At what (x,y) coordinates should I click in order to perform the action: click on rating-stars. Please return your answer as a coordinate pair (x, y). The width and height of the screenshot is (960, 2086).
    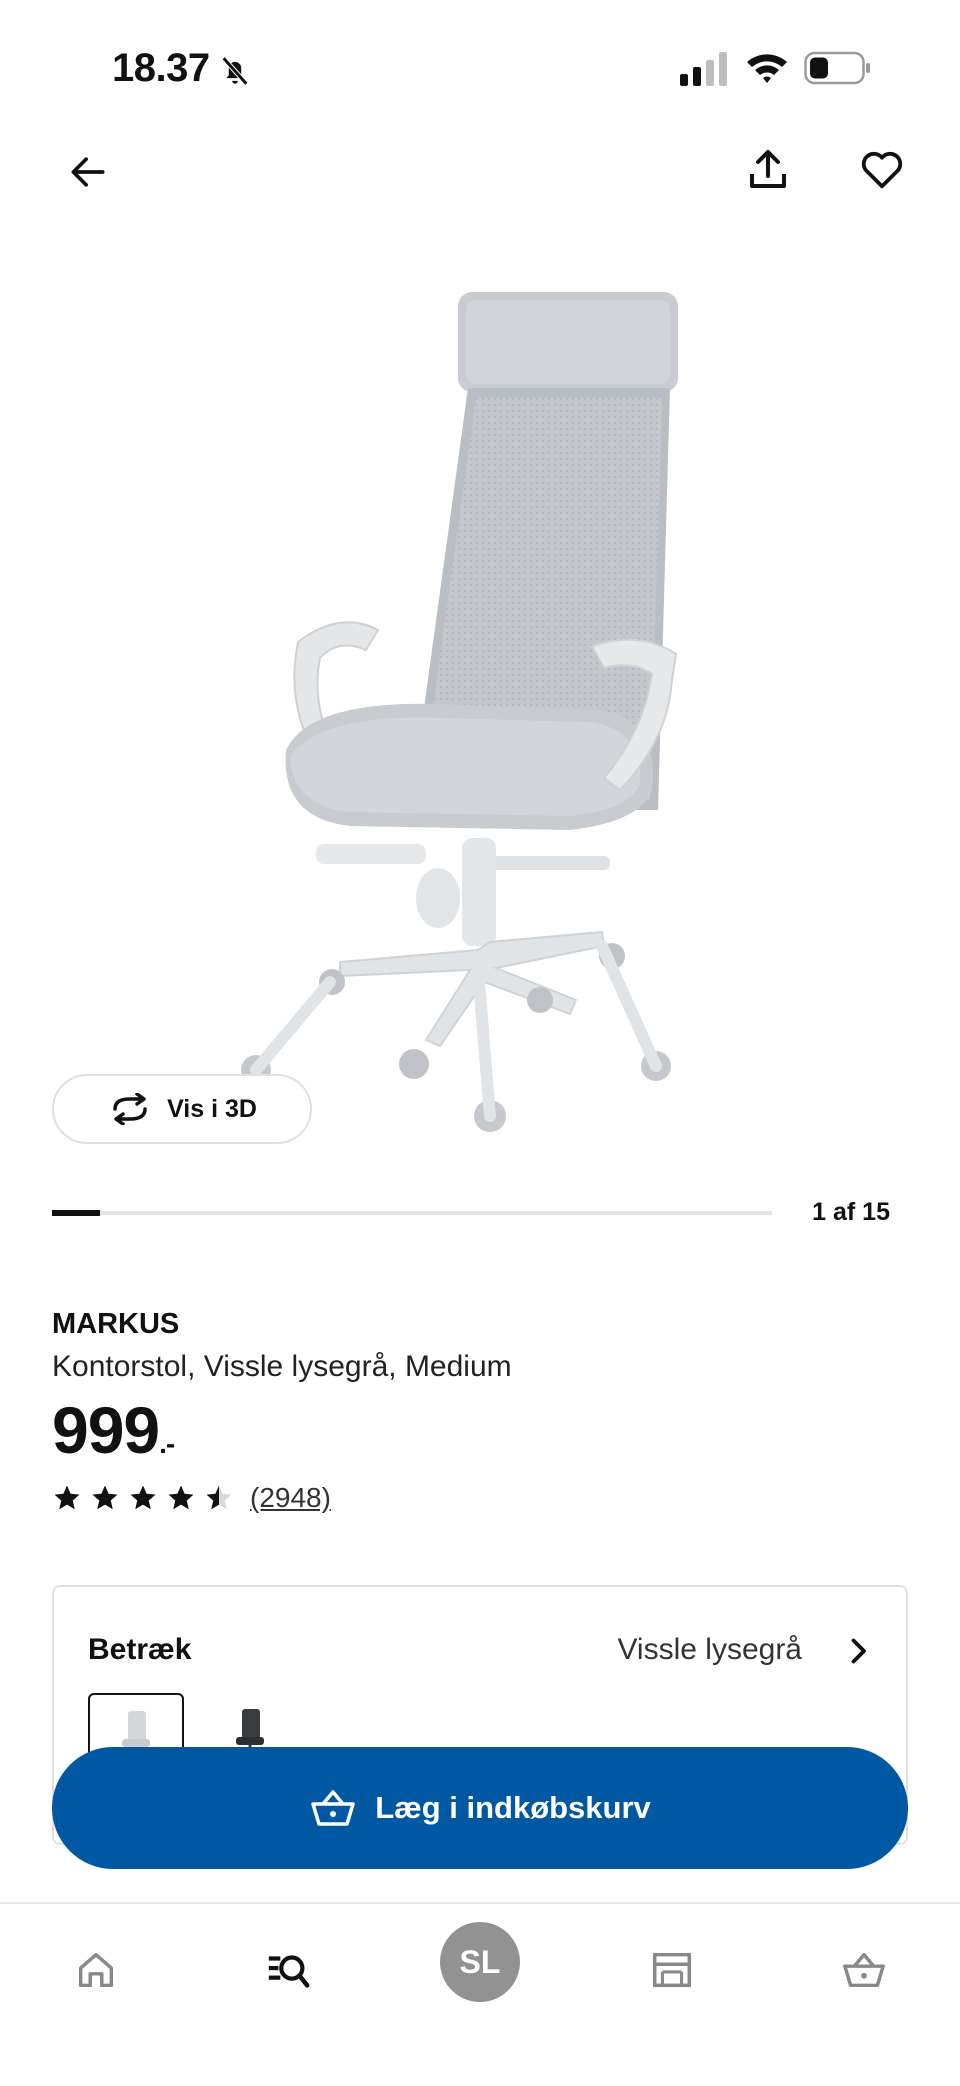
    Looking at the image, I should click on (143, 1498).